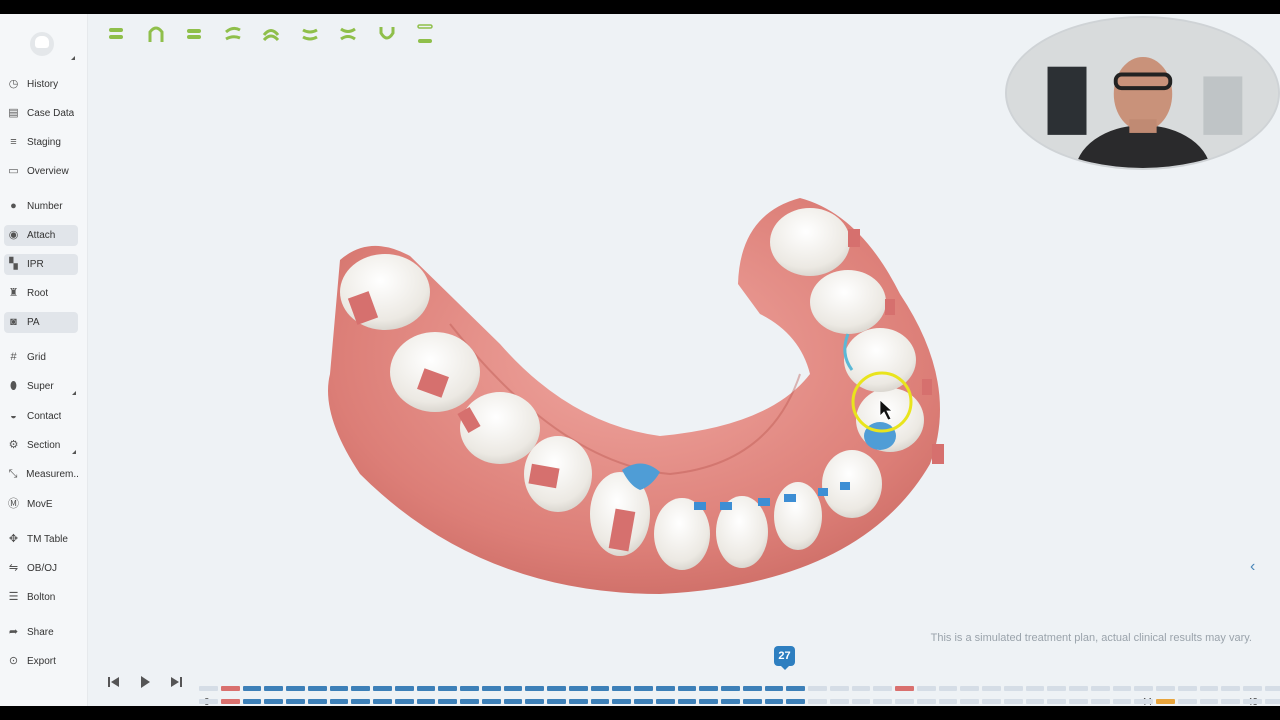 Image resolution: width=1280 pixels, height=720 pixels. What do you see at coordinates (41, 632) in the screenshot?
I see `sidebar-item-share: ➦ Share` at bounding box center [41, 632].